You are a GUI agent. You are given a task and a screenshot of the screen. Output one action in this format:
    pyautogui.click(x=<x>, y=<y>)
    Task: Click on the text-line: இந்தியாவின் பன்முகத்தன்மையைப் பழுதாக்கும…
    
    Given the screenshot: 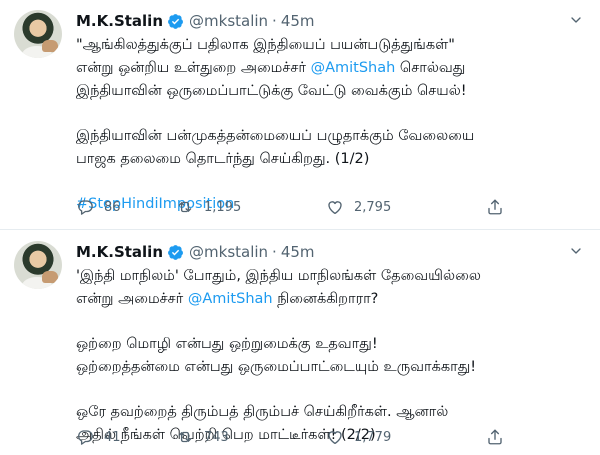 What is the action you would take?
    pyautogui.click(x=275, y=136)
    